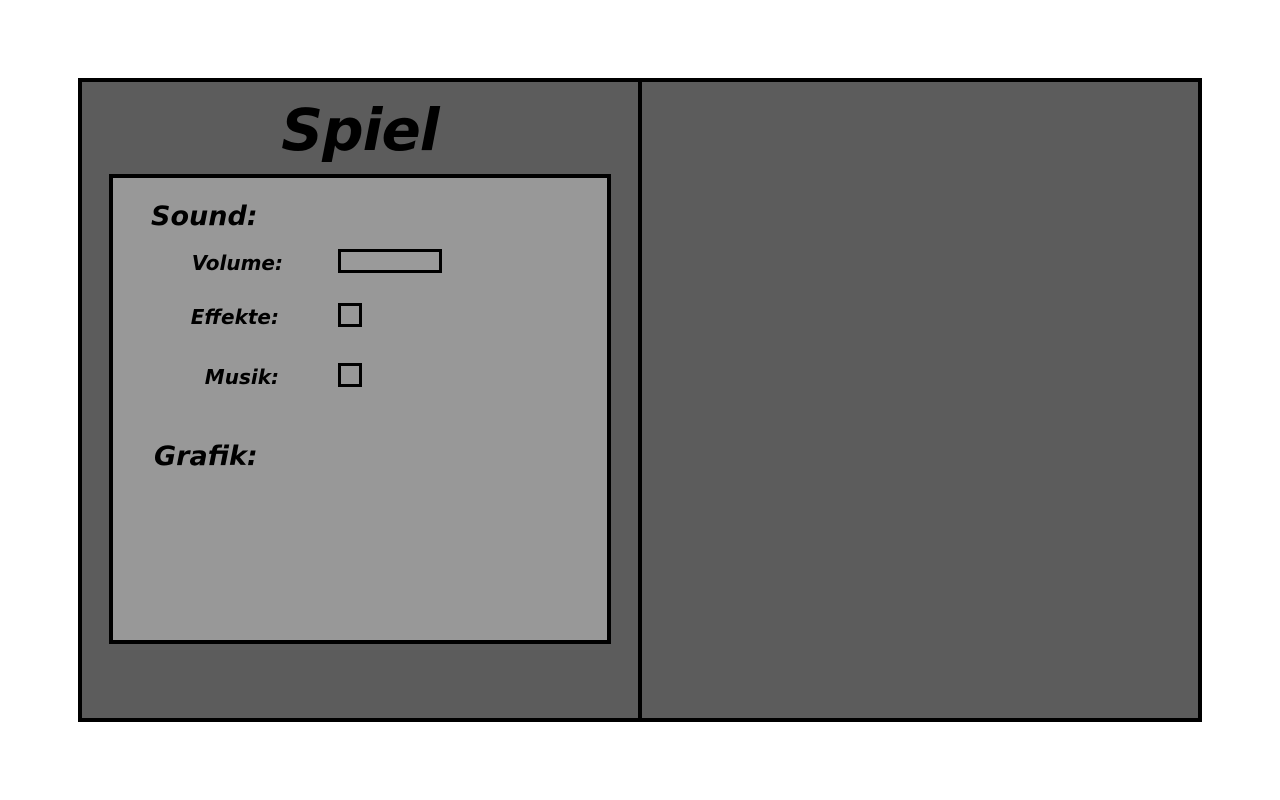 This screenshot has height=800, width=1280. I want to click on musik-label: Musik:, so click(241, 377).